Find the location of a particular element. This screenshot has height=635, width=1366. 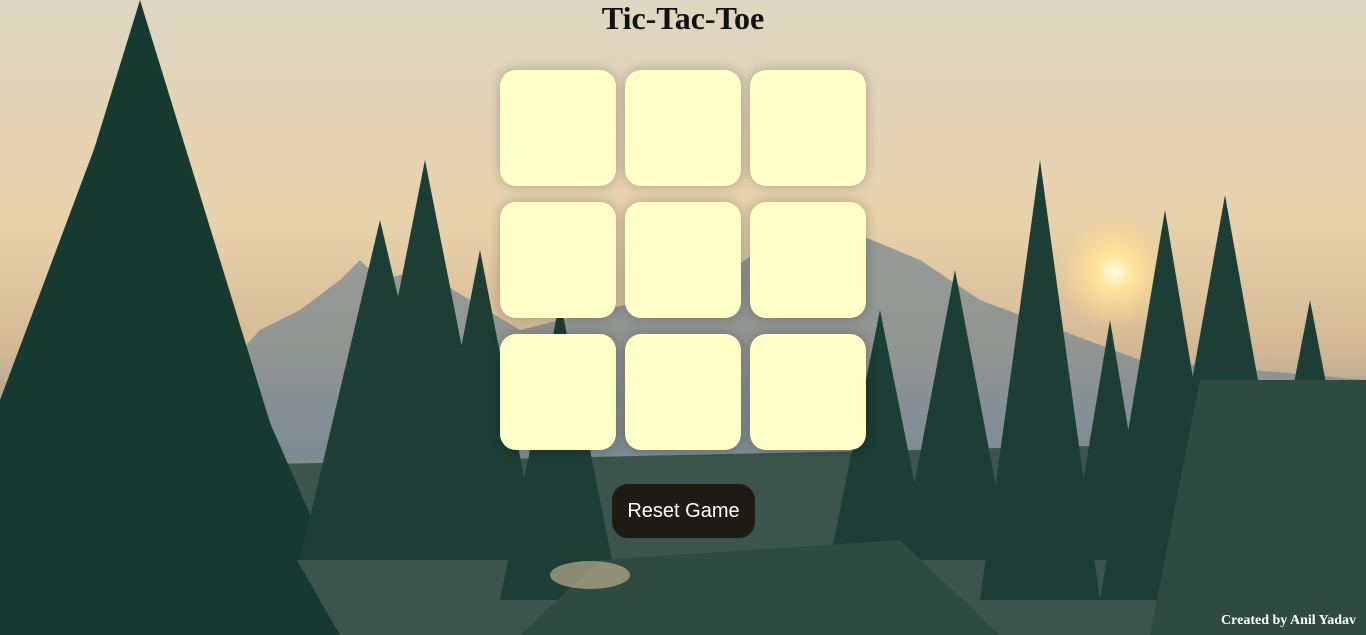

page-title: Tic-Tac-Toe is located at coordinates (683, 18).